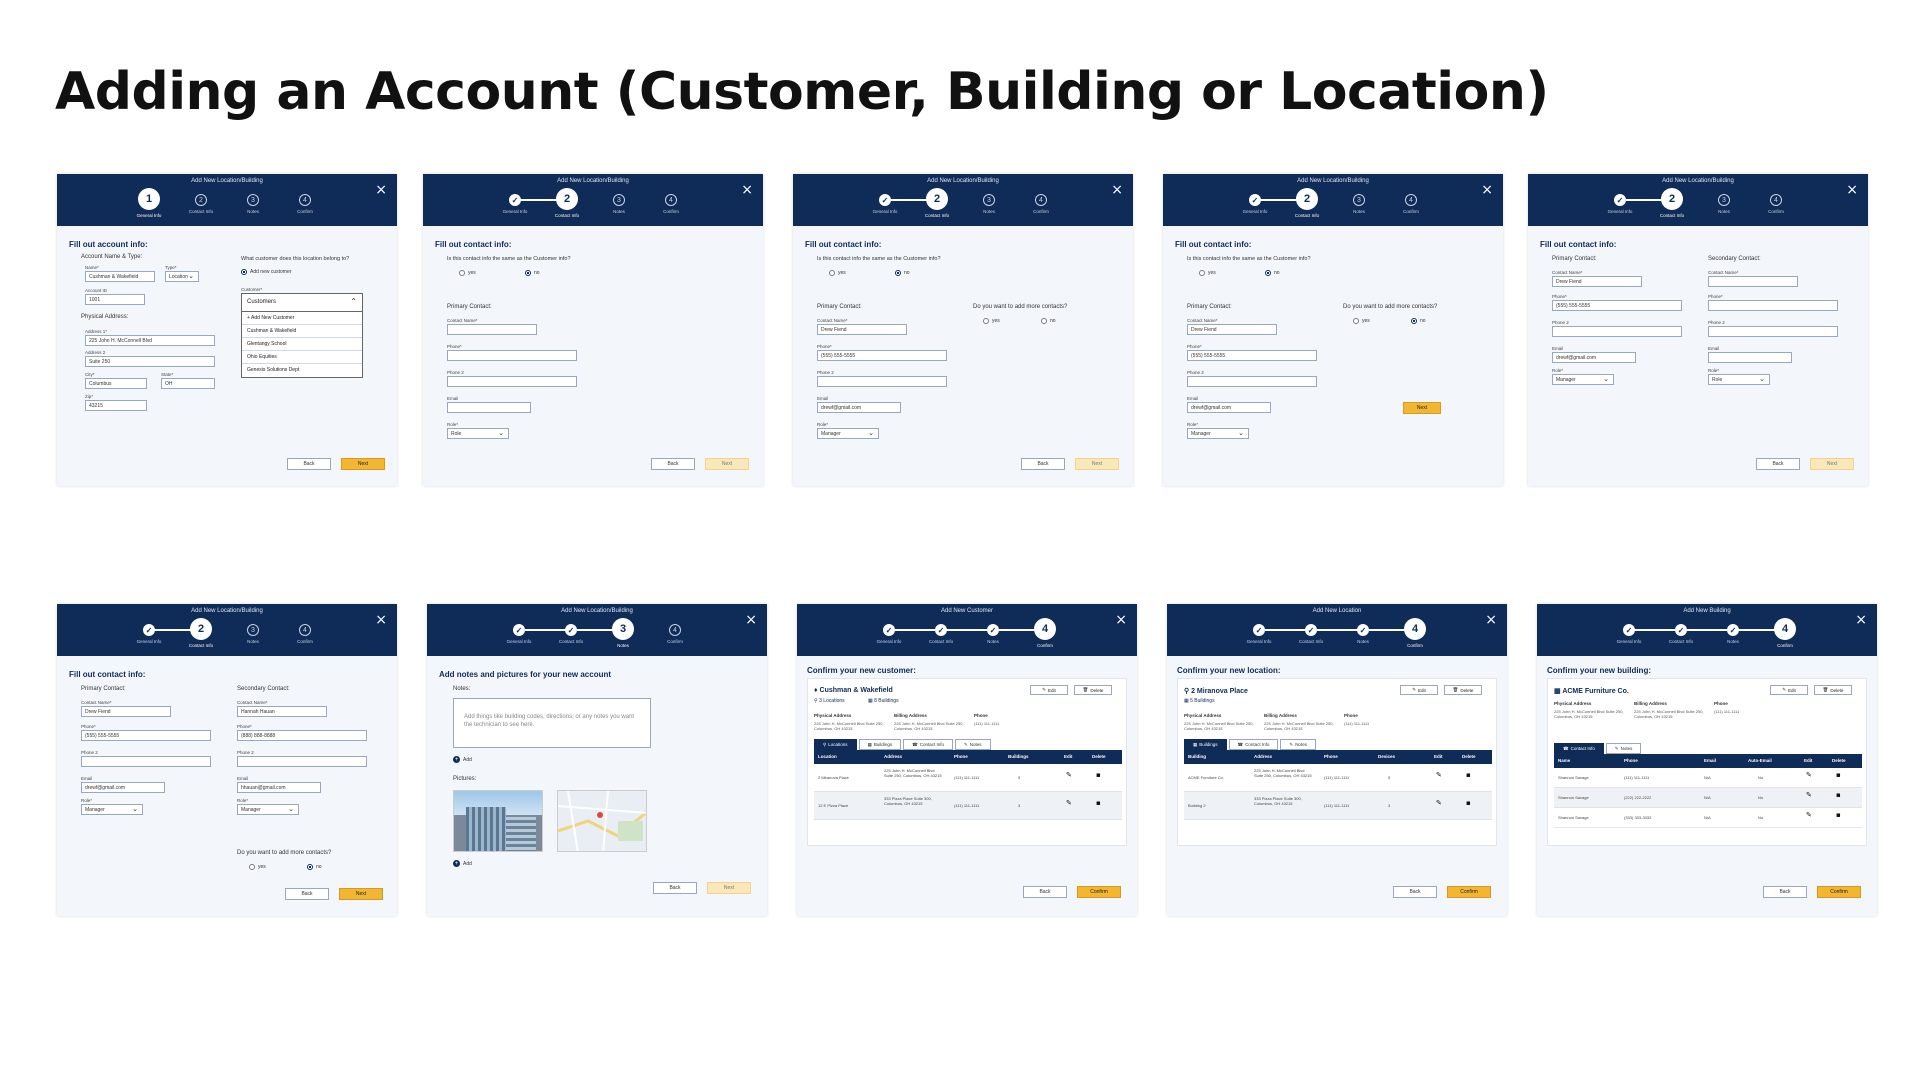 The image size is (1920, 1080). What do you see at coordinates (848, 433) in the screenshot?
I see `role-select: Manager ⌄` at bounding box center [848, 433].